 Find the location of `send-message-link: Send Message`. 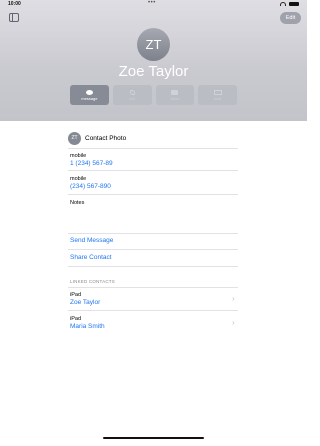

send-message-link: Send Message is located at coordinates (91, 240).